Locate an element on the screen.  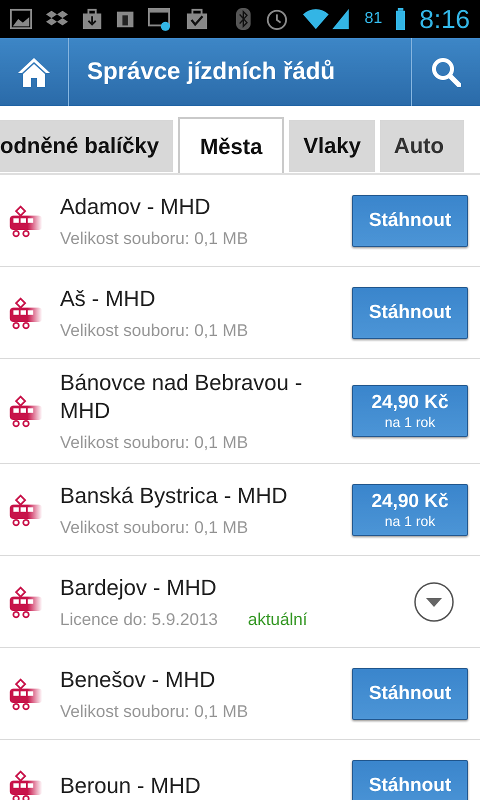
picture-icon is located at coordinates (21, 19).